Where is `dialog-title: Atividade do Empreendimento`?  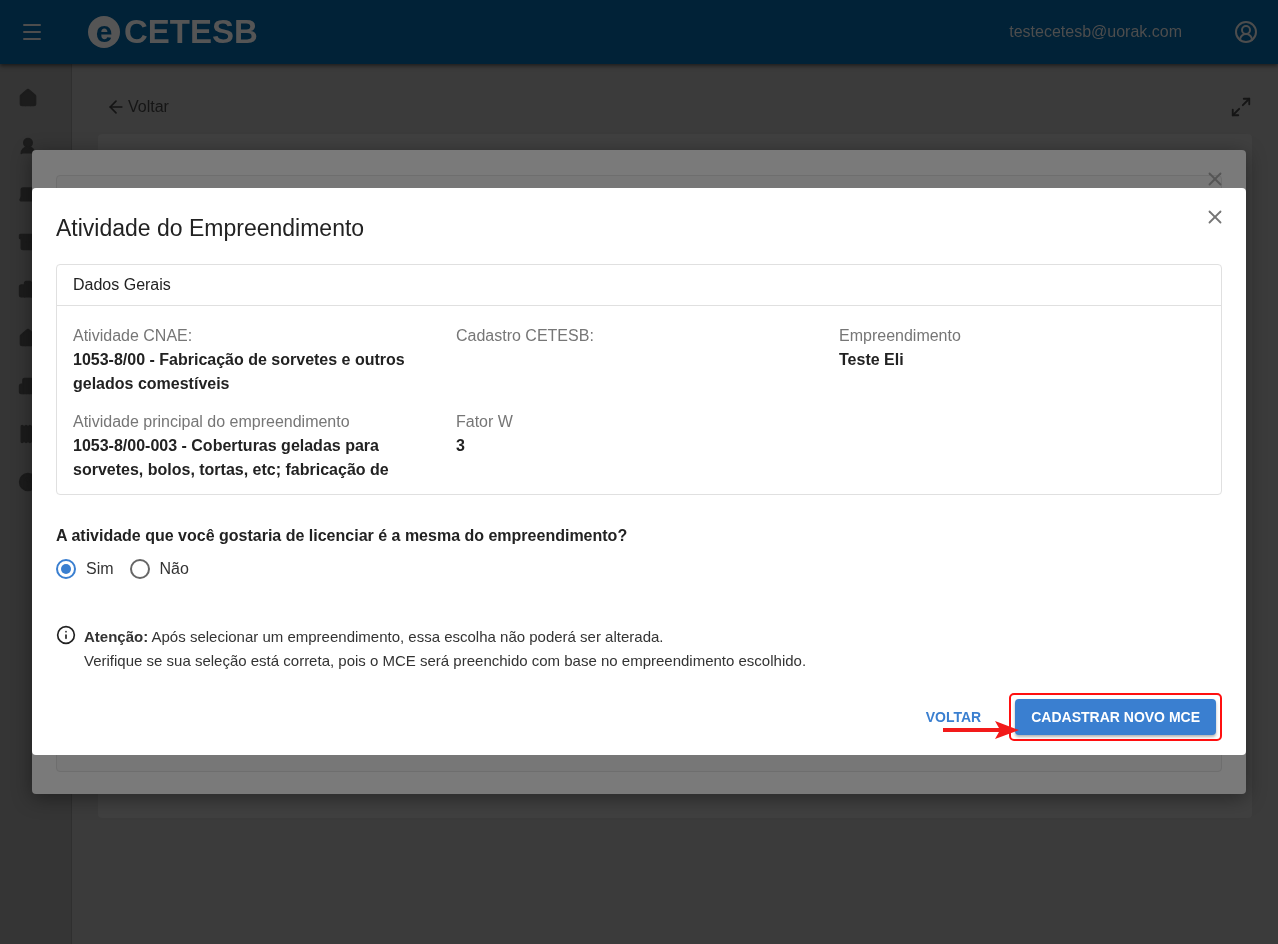 dialog-title: Atividade do Empreendimento is located at coordinates (210, 228).